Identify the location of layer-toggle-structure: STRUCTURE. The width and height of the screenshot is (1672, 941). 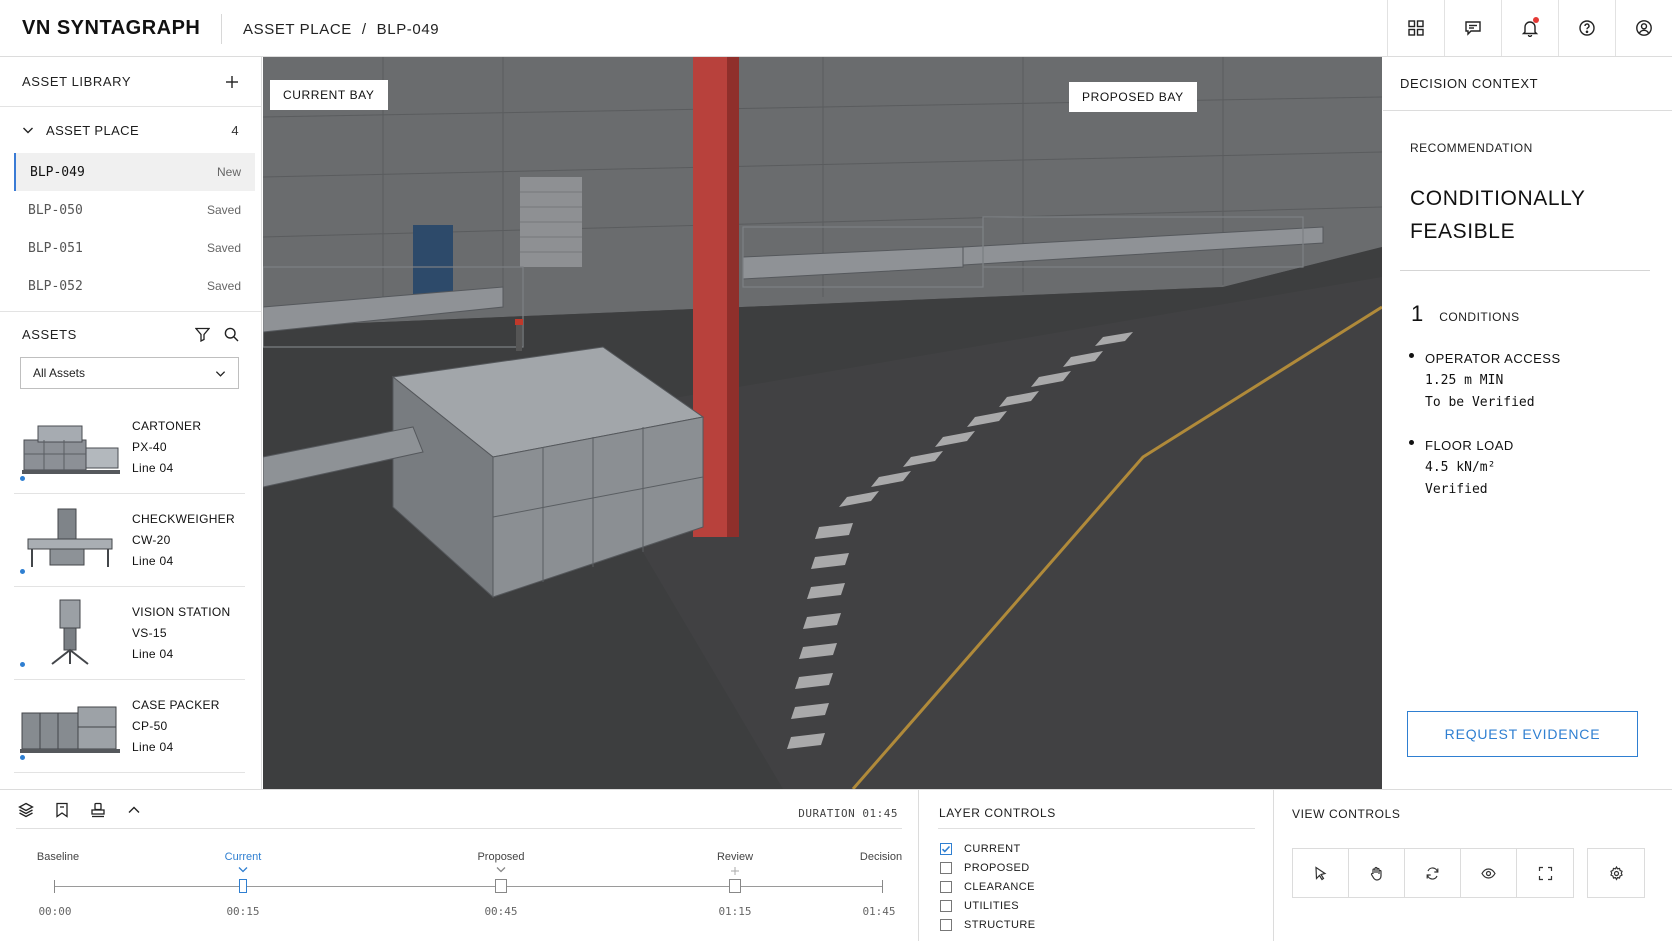
(987, 925).